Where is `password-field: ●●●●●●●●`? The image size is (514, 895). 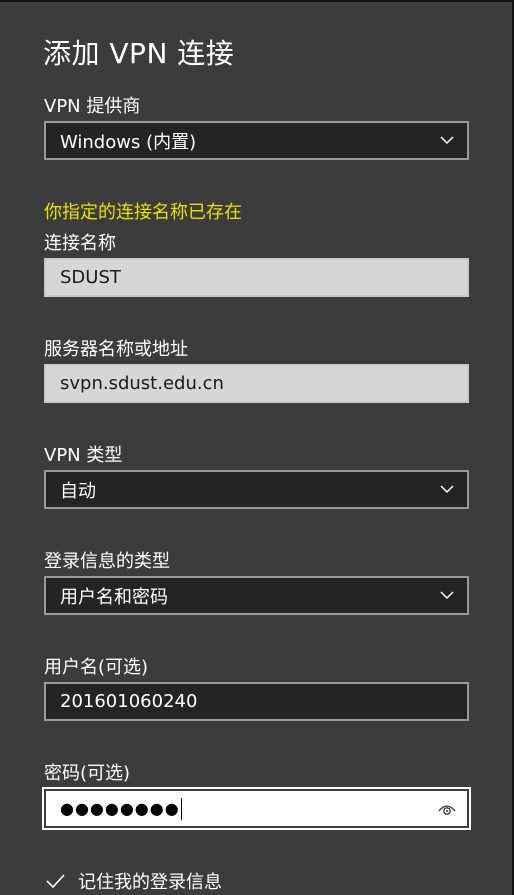 password-field: ●●●●●●●● is located at coordinates (256, 808).